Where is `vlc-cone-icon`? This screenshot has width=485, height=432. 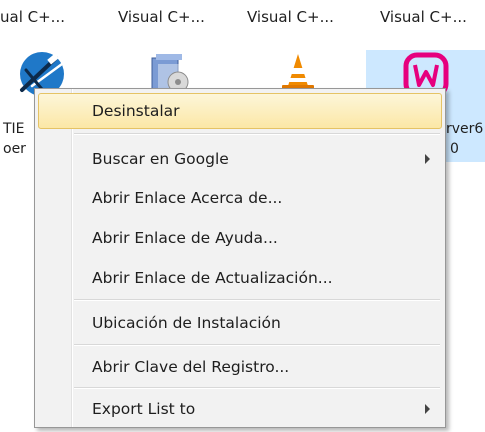 vlc-cone-icon is located at coordinates (298, 72).